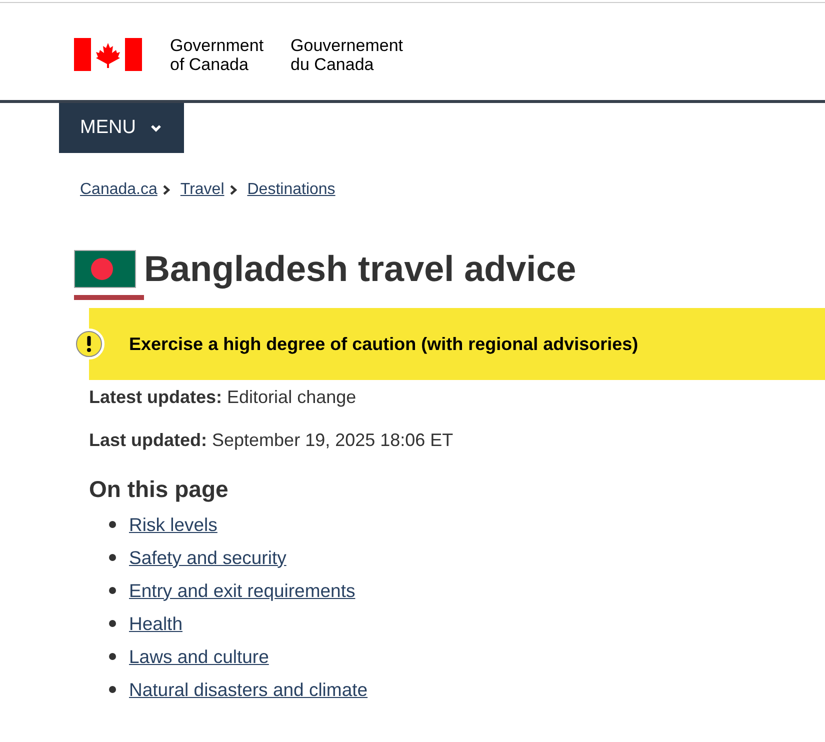 The height and width of the screenshot is (742, 825). I want to click on breadcrumb-link: Travel, so click(202, 190).